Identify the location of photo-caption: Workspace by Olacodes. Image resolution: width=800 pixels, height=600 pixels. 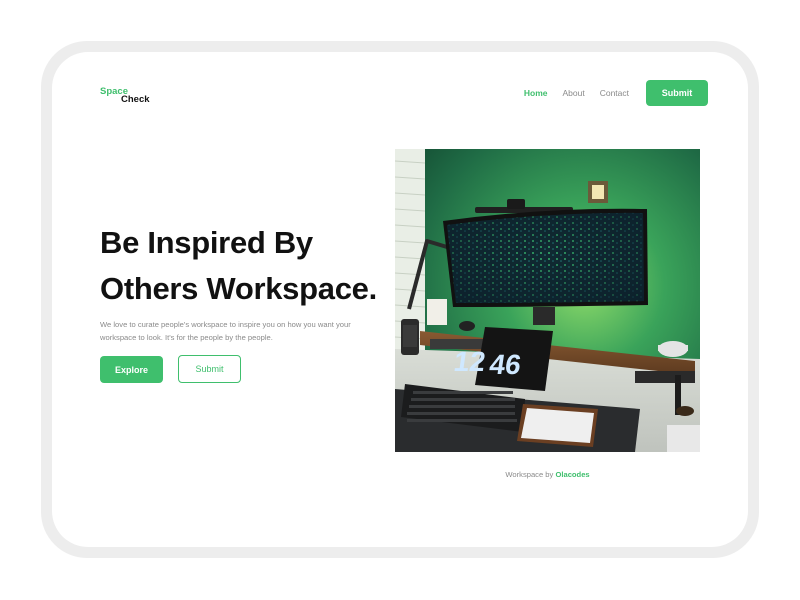
(547, 474).